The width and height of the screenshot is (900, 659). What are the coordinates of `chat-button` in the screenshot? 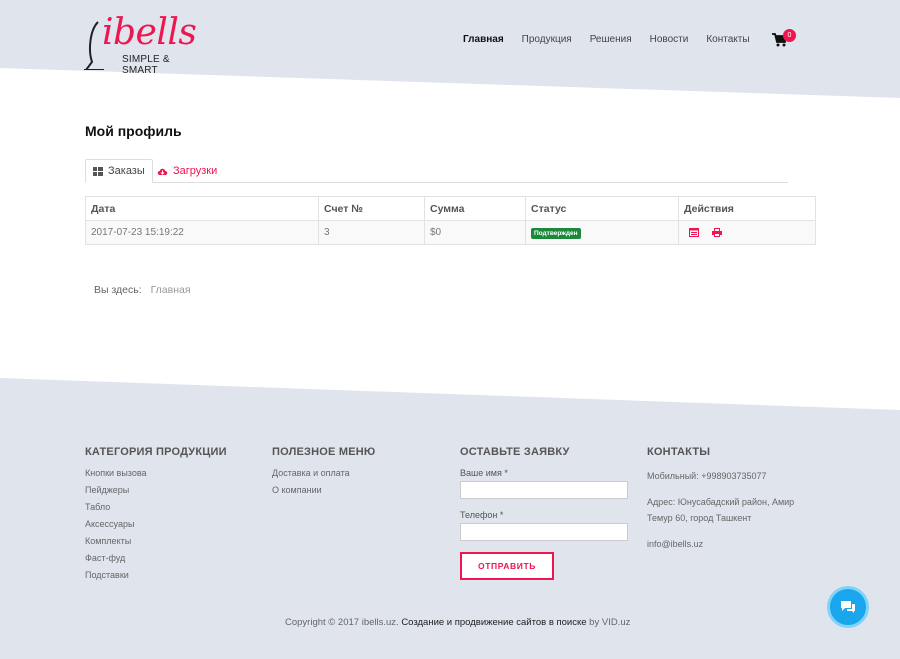 It's located at (848, 607).